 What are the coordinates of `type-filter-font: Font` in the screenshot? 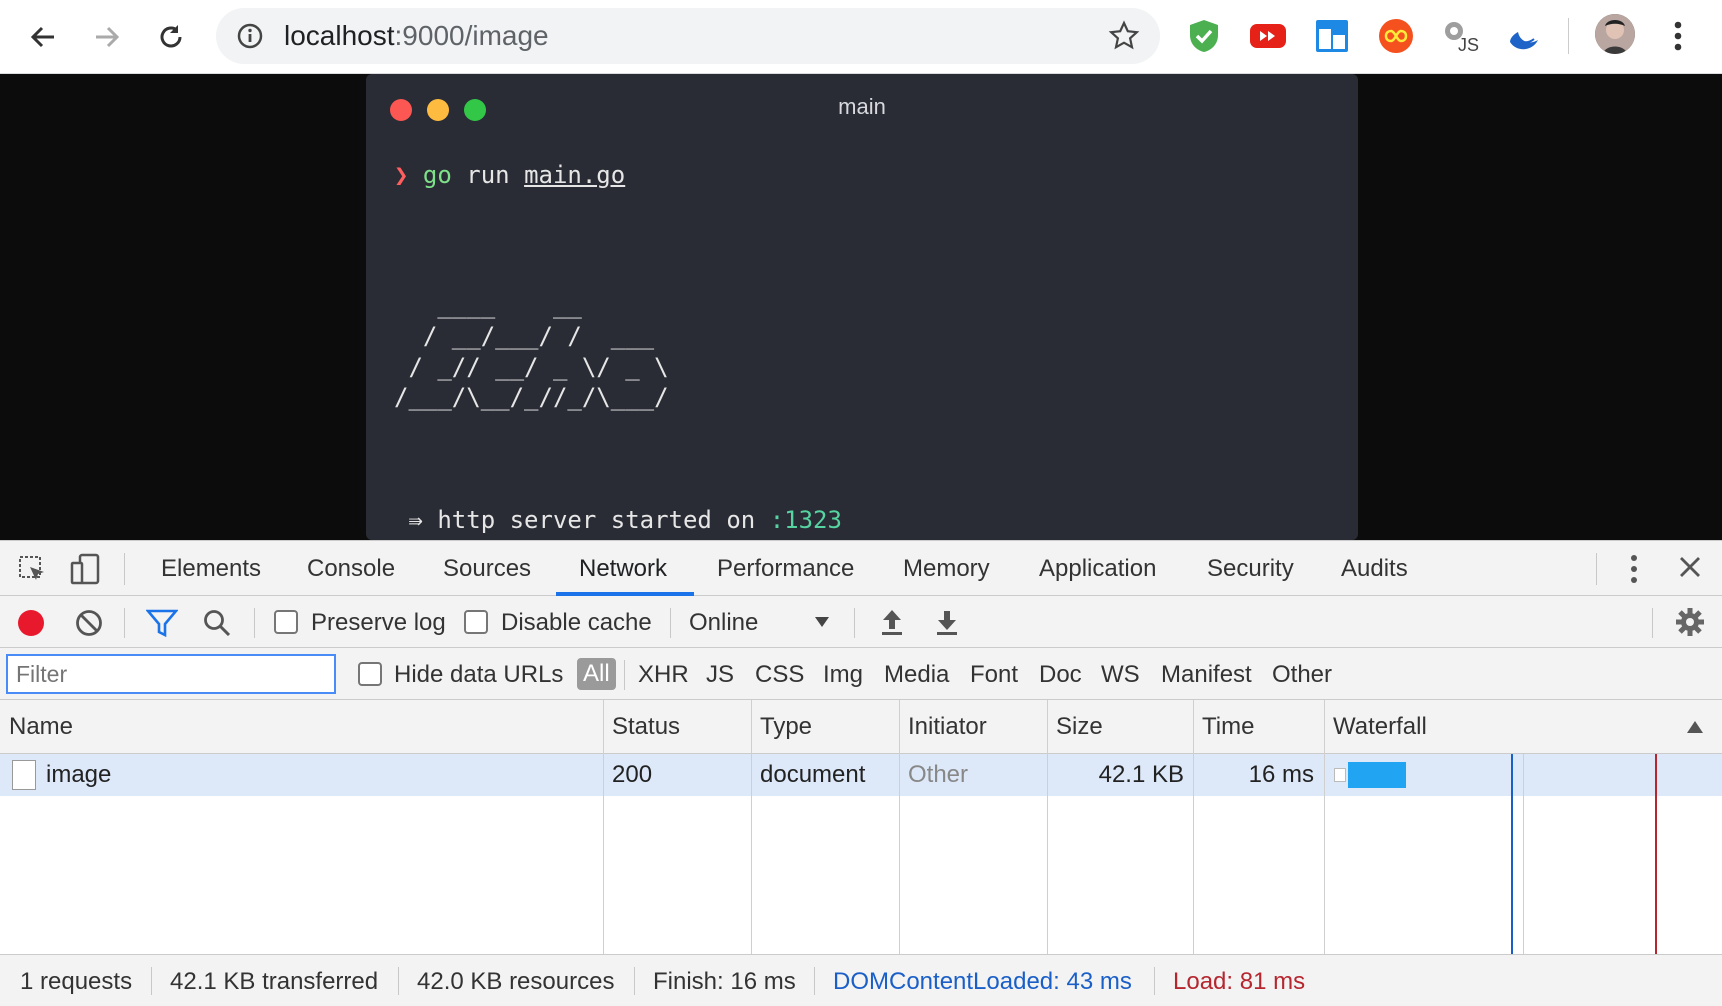 It's located at (994, 675).